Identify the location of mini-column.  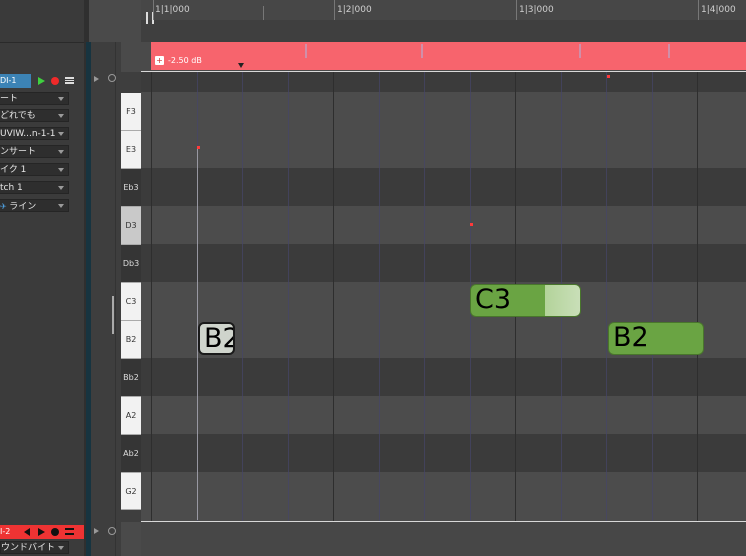
(106, 299).